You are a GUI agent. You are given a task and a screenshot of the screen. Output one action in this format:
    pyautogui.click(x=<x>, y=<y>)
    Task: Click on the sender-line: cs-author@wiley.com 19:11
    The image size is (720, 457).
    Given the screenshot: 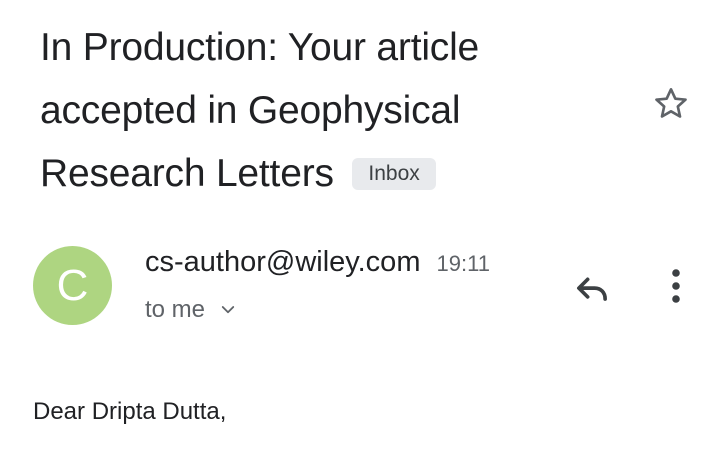 What is the action you would take?
    pyautogui.click(x=317, y=263)
    